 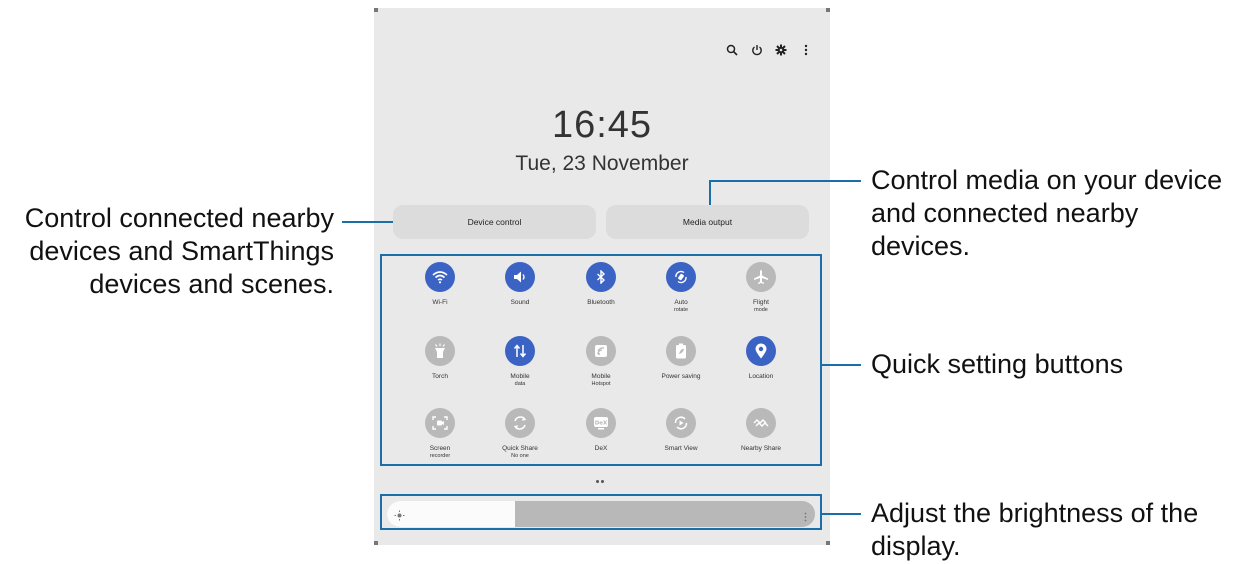 What do you see at coordinates (440, 448) in the screenshot?
I see `tile-label: Screen` at bounding box center [440, 448].